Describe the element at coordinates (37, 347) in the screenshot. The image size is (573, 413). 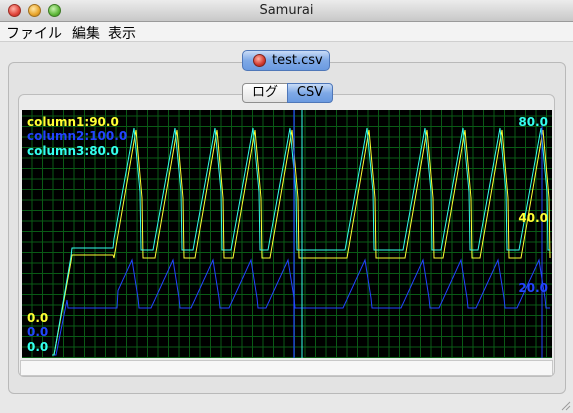
I see `column3-min-label: 0.0` at that location.